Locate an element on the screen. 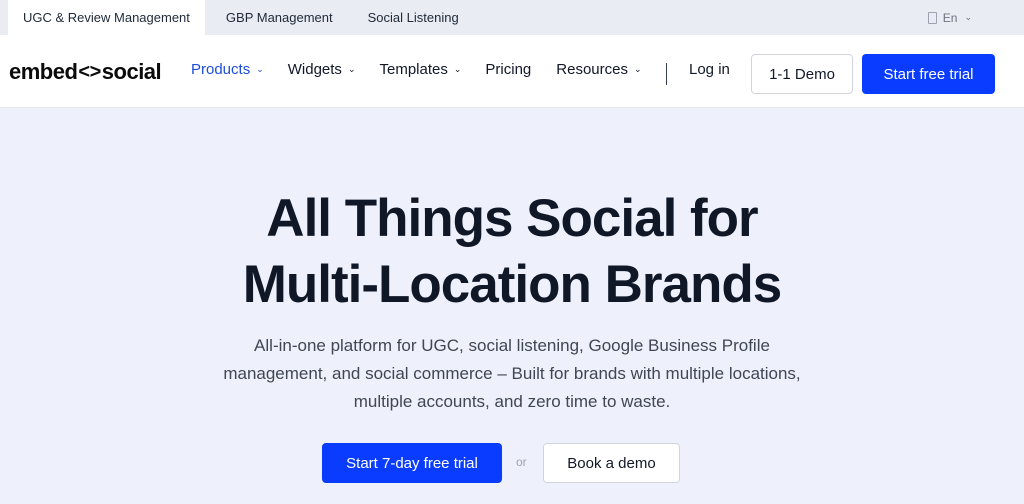  nav-item-label: Products is located at coordinates (221, 69).